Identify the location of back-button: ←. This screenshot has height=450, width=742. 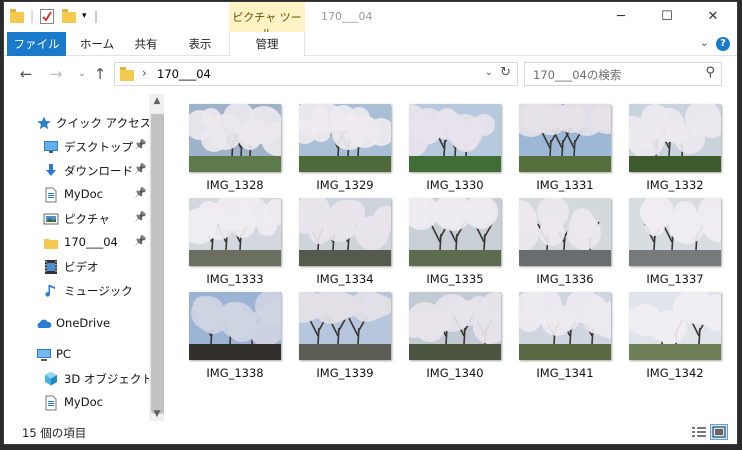
(26, 74).